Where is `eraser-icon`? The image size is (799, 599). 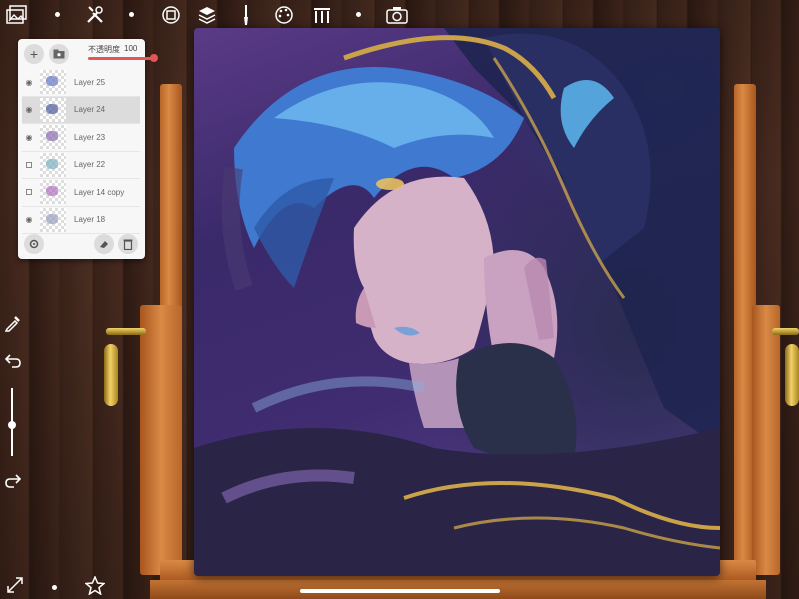
eraser-icon is located at coordinates (104, 244).